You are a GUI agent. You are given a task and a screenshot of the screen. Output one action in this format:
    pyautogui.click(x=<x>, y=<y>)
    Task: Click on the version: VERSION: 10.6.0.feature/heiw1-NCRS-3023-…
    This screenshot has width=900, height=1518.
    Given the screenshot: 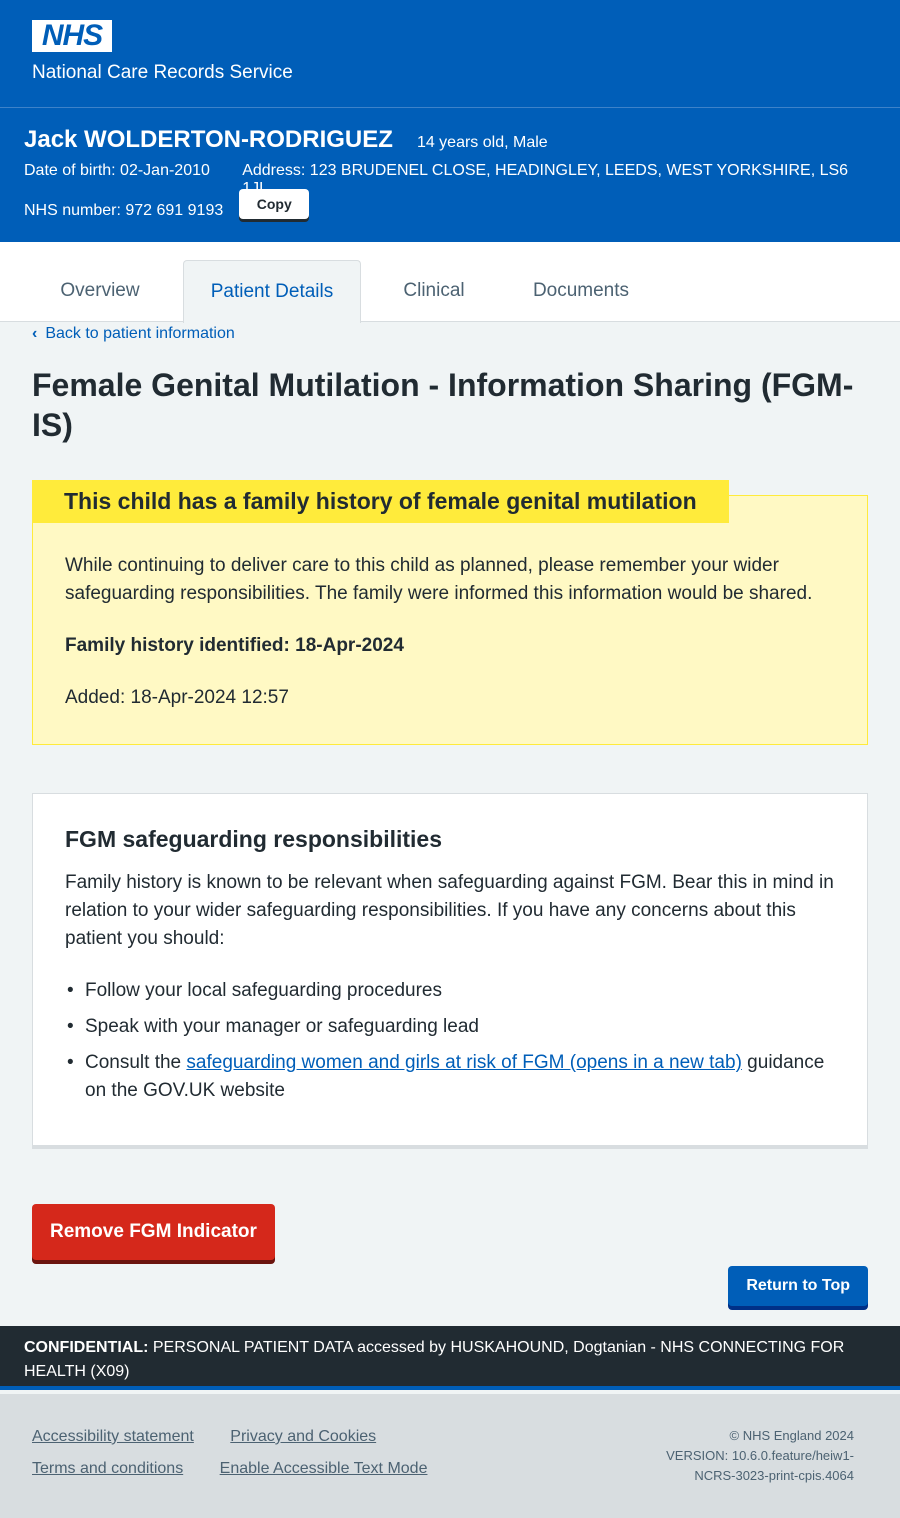 What is the action you would take?
    pyautogui.click(x=760, y=1465)
    